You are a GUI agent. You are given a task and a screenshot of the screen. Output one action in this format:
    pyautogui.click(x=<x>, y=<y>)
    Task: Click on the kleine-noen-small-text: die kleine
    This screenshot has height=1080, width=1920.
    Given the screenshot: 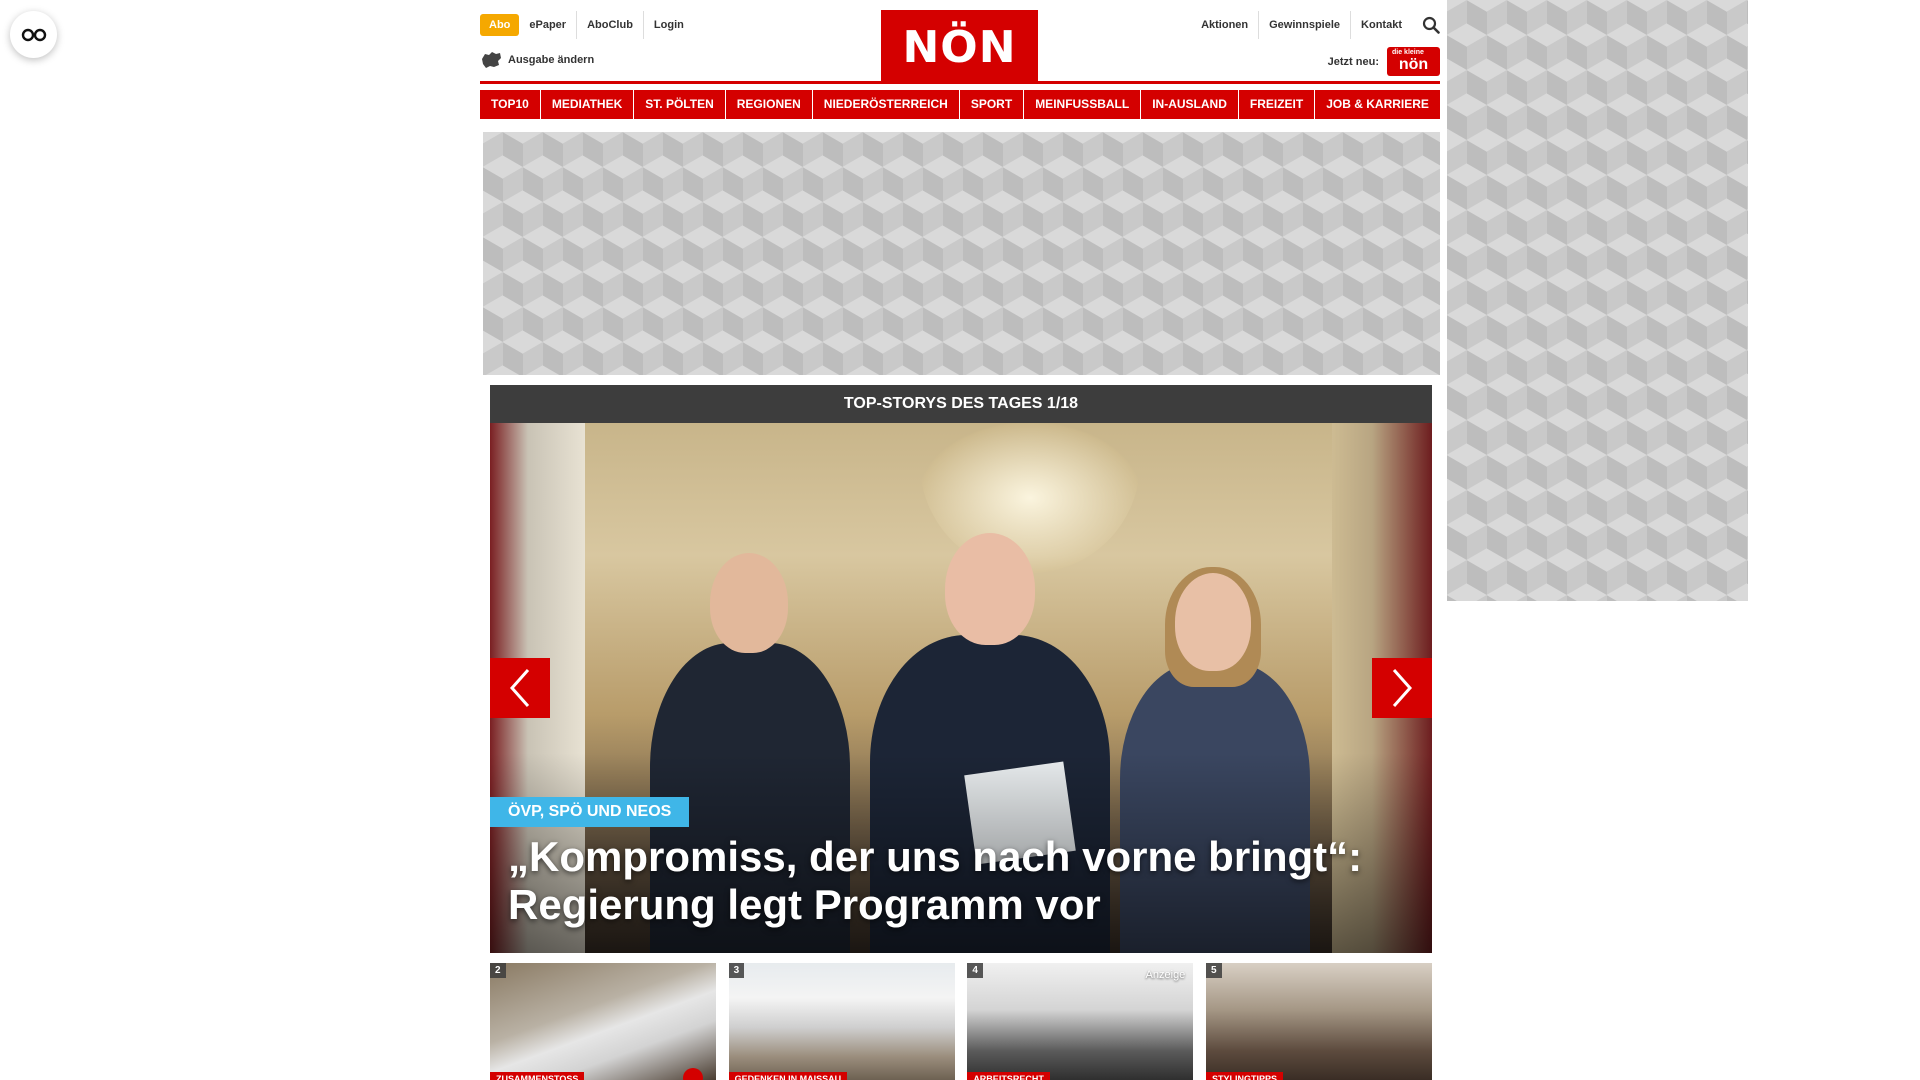 What is the action you would take?
    pyautogui.click(x=1408, y=52)
    